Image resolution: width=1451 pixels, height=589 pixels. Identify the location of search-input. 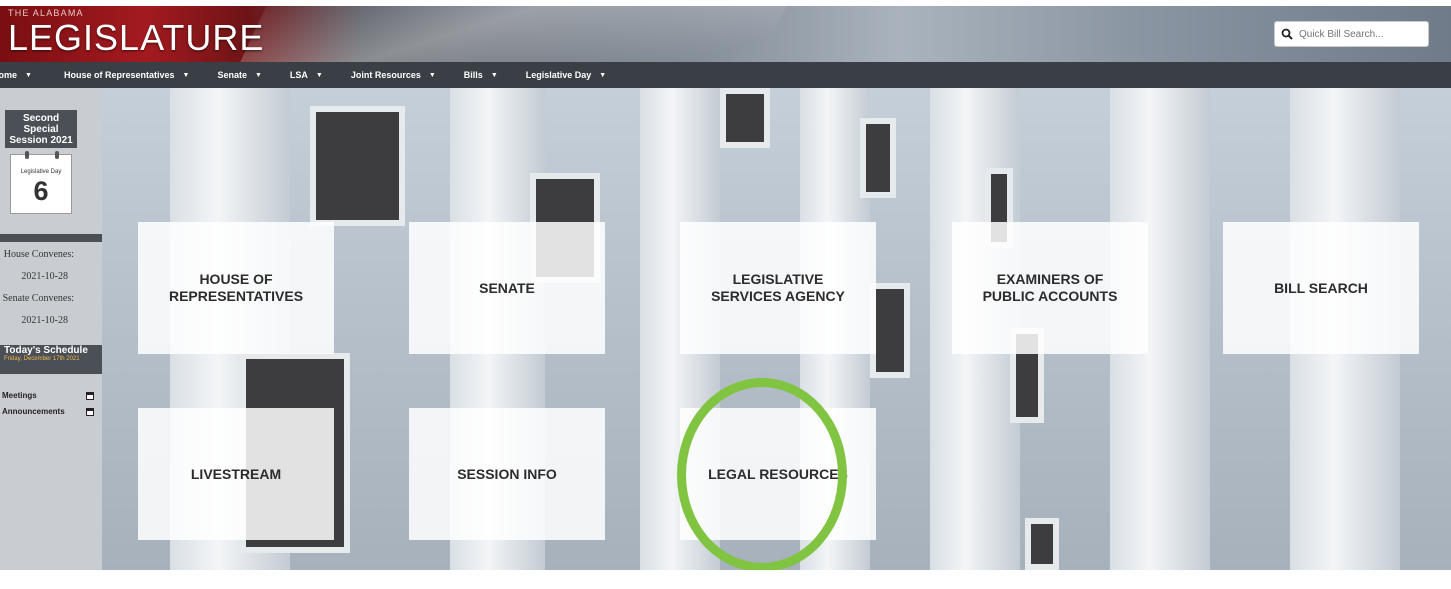
(1359, 34).